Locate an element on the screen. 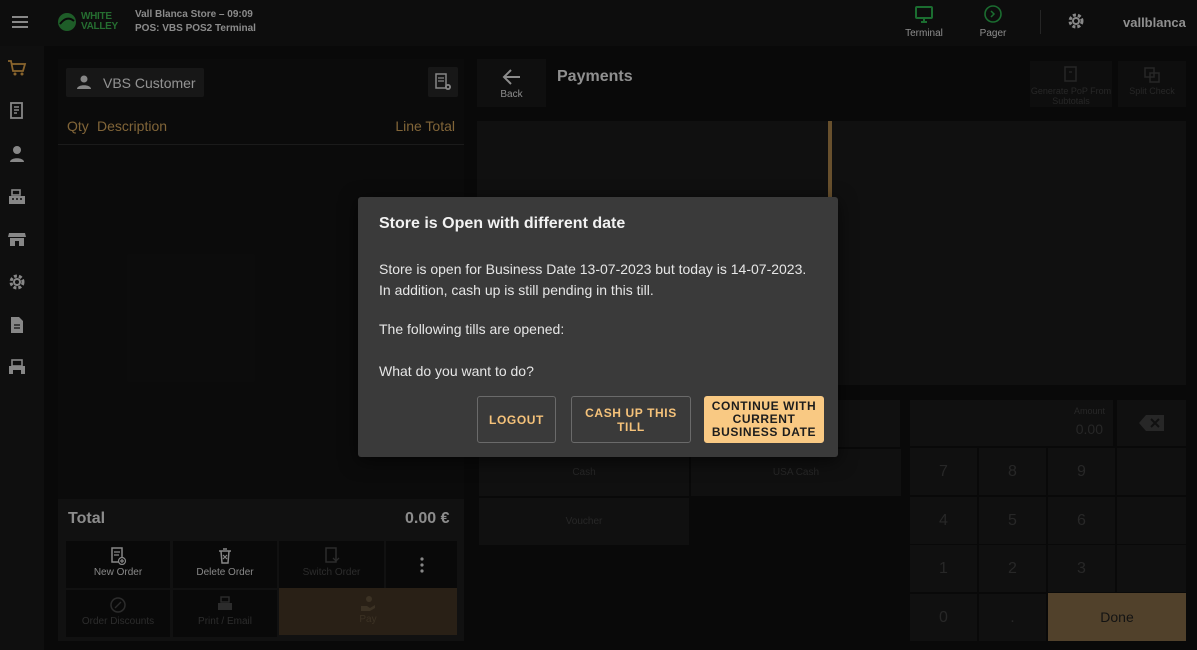 This screenshot has height=650, width=1197. cash-up-till-button: CASH UP THIS TILL is located at coordinates (631, 419).